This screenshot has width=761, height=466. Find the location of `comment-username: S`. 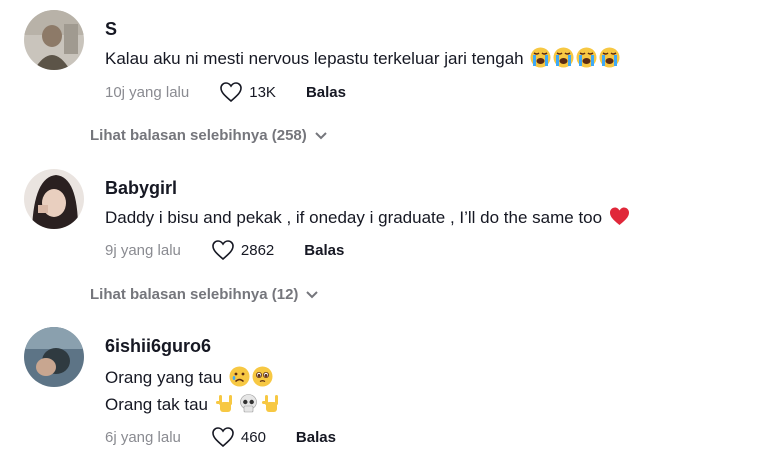

comment-username: S is located at coordinates (111, 29).